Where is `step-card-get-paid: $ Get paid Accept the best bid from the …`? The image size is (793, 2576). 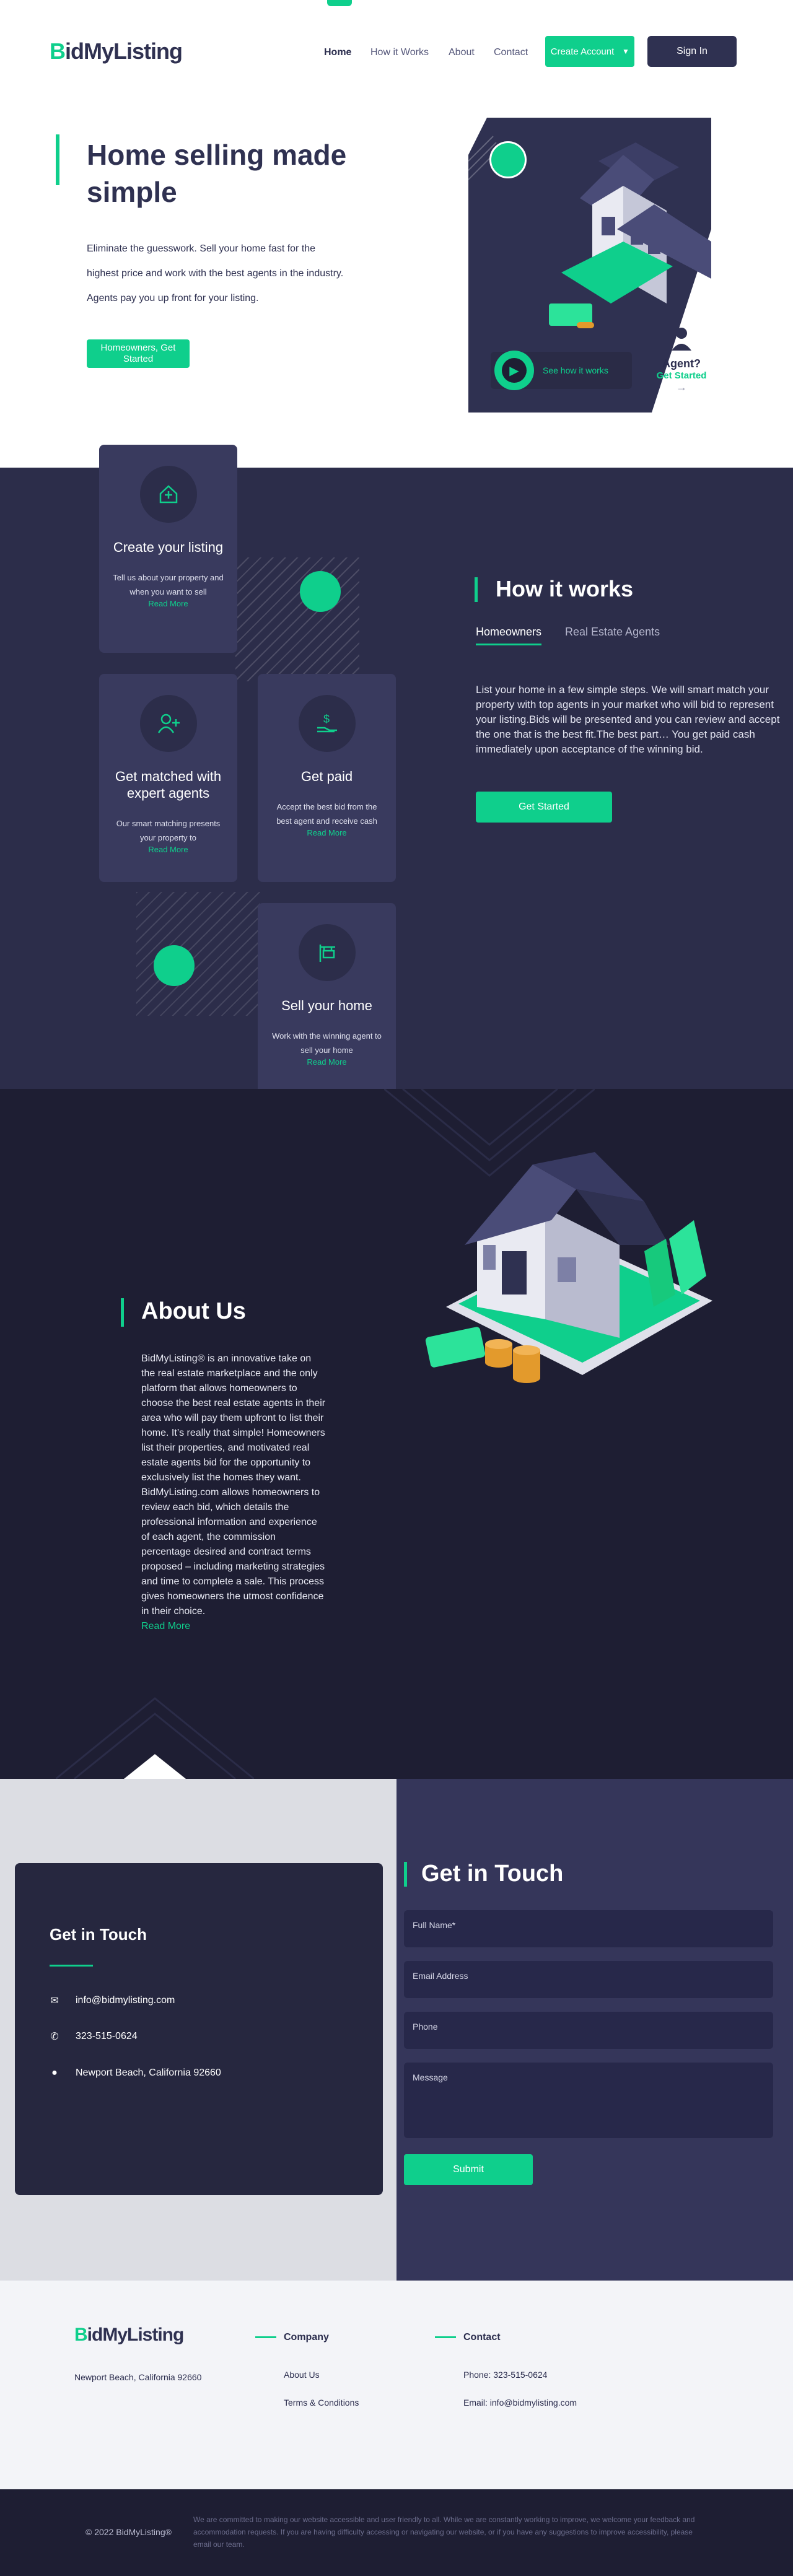 step-card-get-paid: $ Get paid Accept the best bid from the … is located at coordinates (327, 778).